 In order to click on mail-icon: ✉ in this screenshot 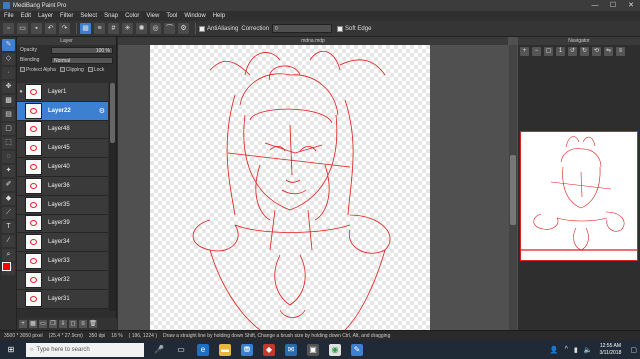, I will do `click(291, 349)`.